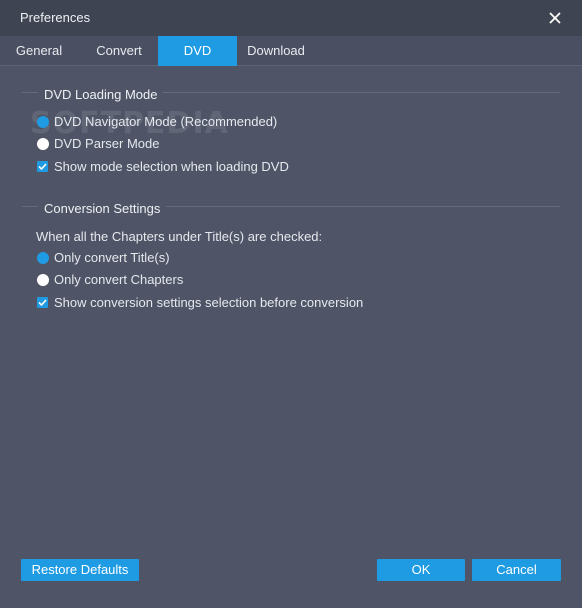 The height and width of the screenshot is (608, 582). Describe the element at coordinates (276, 51) in the screenshot. I see `tab-download: Download` at that location.